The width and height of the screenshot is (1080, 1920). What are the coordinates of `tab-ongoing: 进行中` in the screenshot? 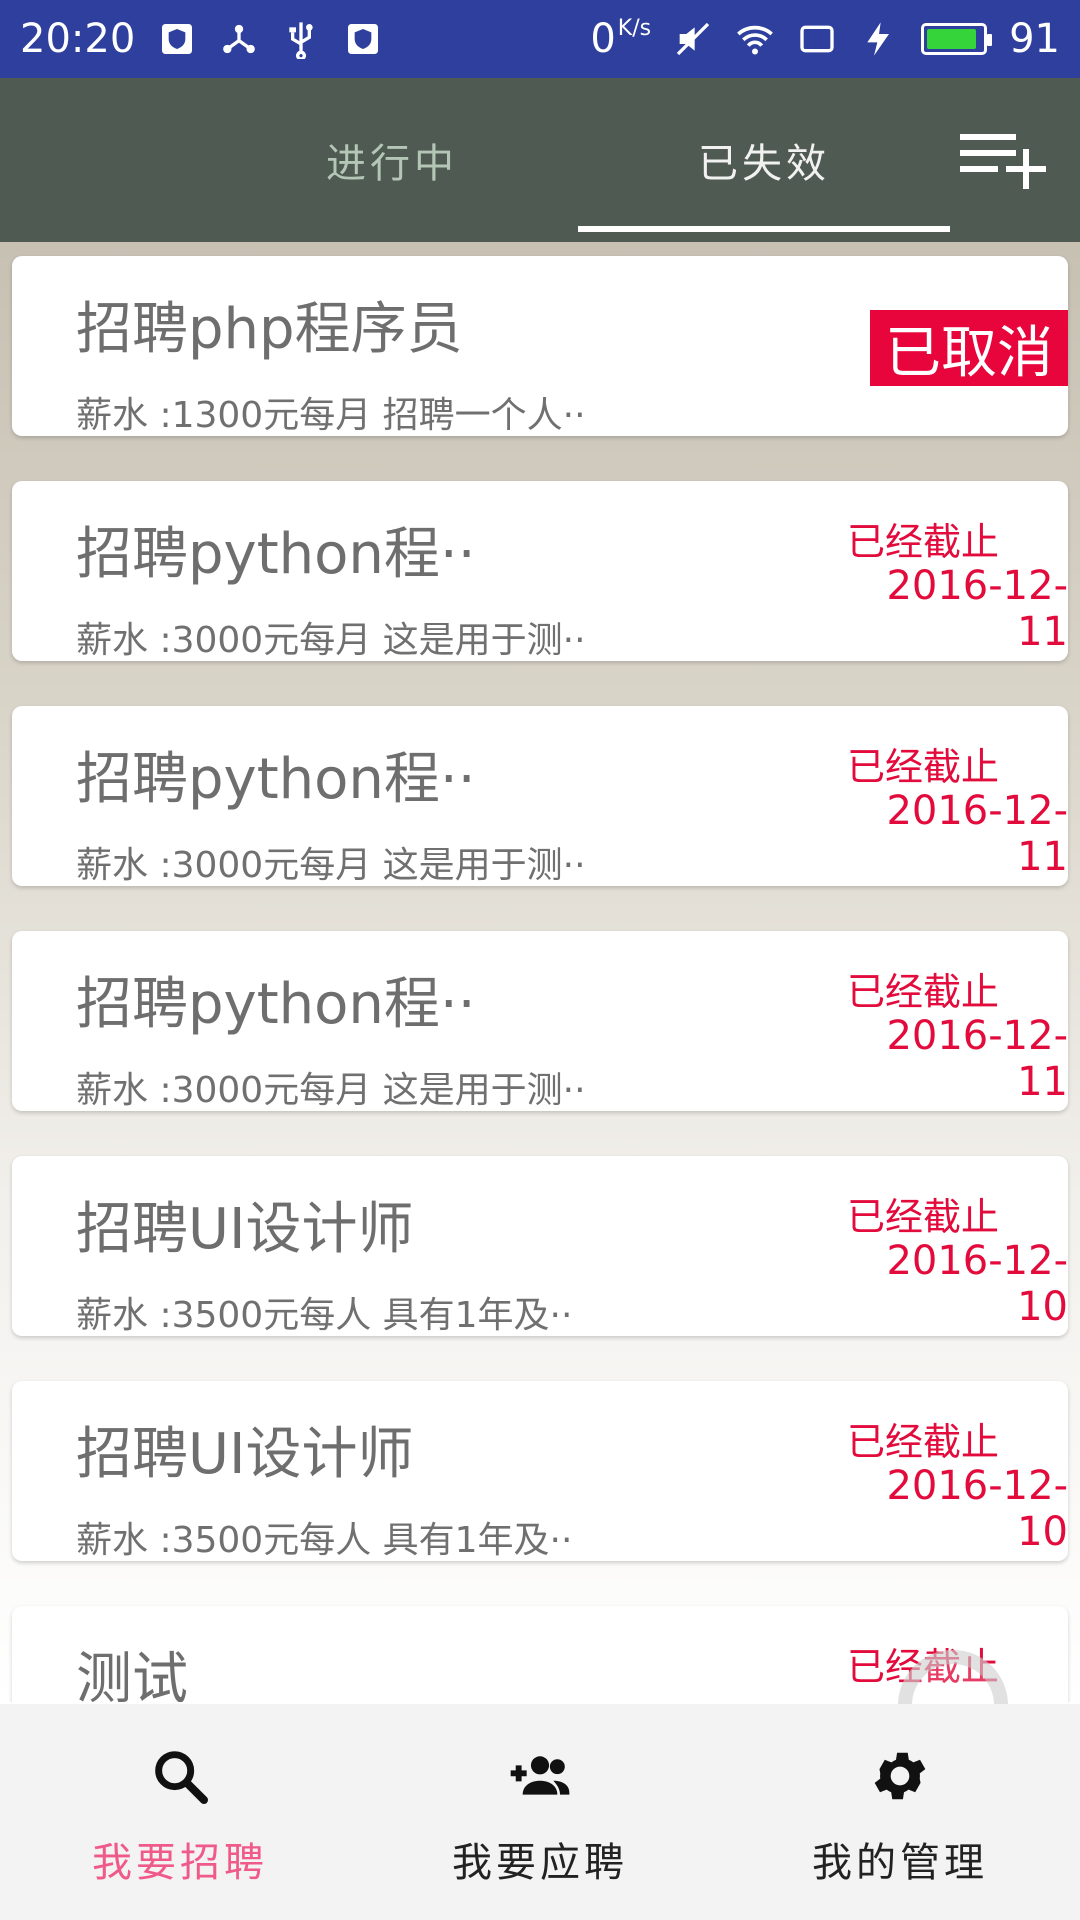 It's located at (392, 160).